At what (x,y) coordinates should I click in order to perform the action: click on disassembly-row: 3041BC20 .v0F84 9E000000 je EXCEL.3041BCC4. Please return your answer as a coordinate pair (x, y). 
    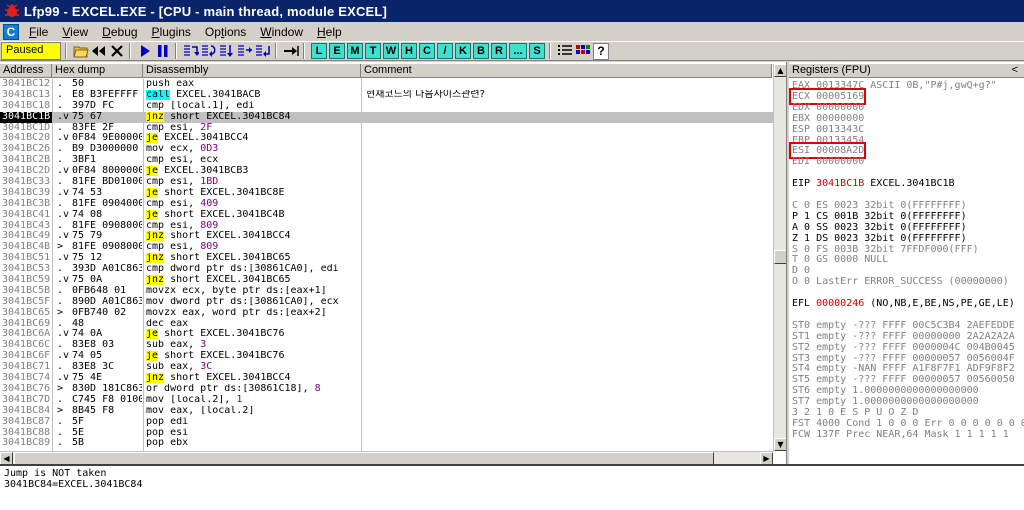
    Looking at the image, I should click on (393, 138).